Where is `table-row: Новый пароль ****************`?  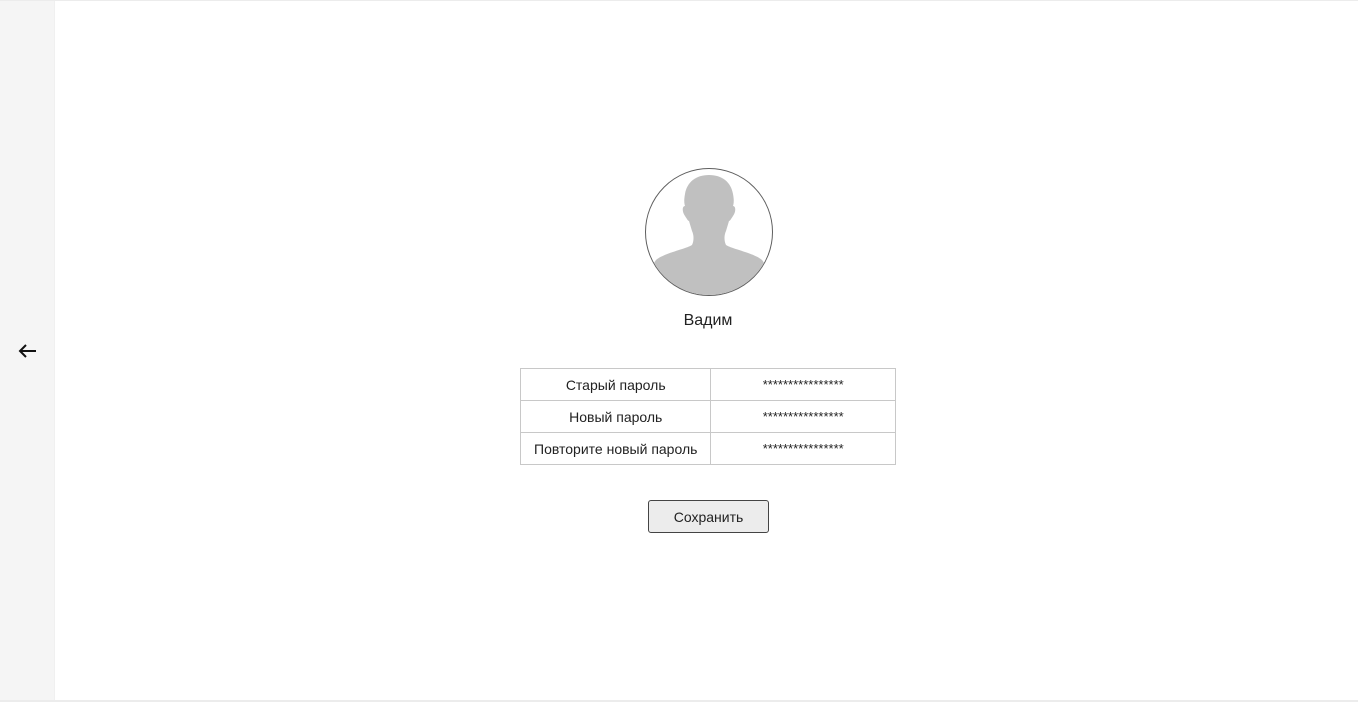
table-row: Новый пароль **************** is located at coordinates (707, 416).